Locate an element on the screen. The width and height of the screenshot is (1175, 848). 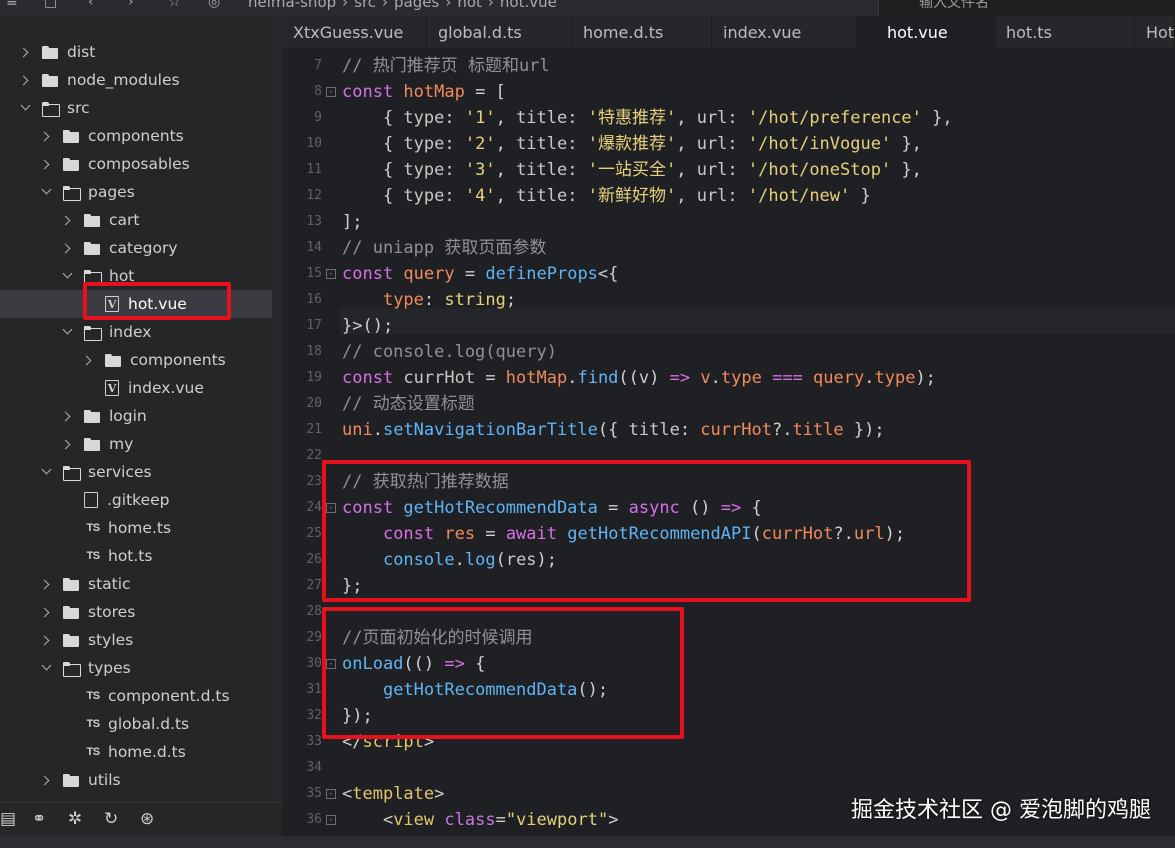
sidebar-splitter is located at coordinates (277, 409).